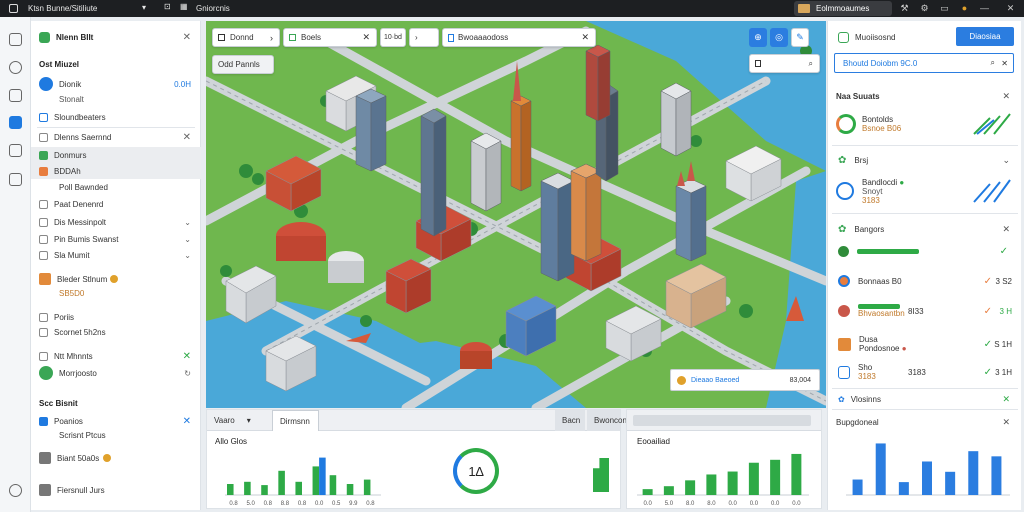 Image resolution: width=1024 pixels, height=512 pixels. Describe the element at coordinates (964, 8) in the screenshot. I see `badge-icon: ●` at that location.